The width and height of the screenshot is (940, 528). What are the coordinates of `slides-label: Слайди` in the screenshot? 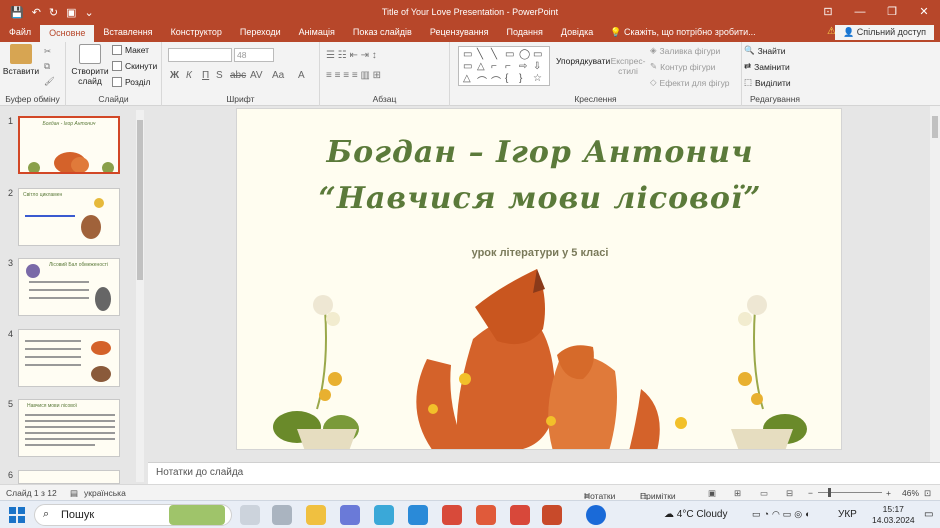 It's located at (113, 99).